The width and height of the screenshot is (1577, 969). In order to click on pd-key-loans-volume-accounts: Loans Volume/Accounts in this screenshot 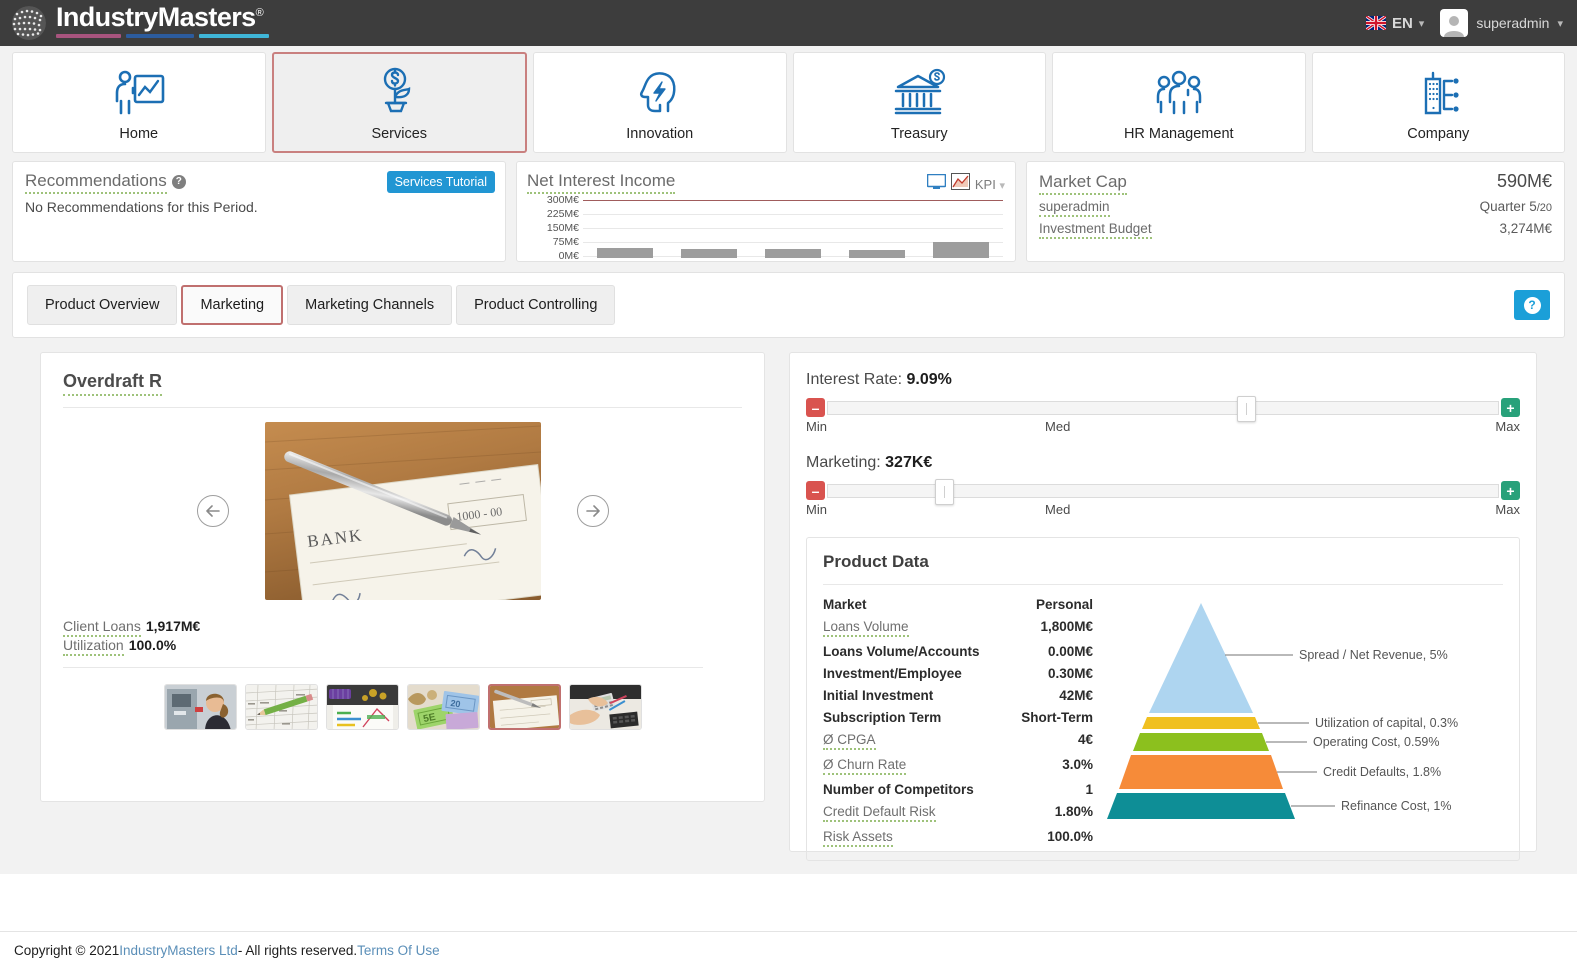, I will do `click(901, 651)`.